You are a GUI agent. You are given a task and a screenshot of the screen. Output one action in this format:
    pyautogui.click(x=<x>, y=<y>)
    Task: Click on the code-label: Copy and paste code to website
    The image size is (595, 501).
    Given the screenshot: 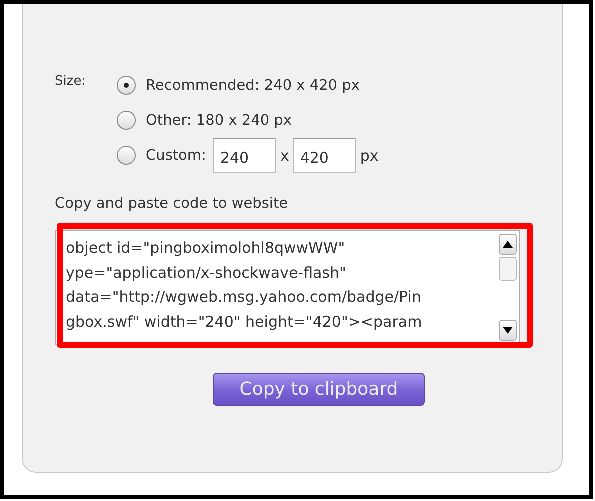 What is the action you would take?
    pyautogui.click(x=172, y=204)
    